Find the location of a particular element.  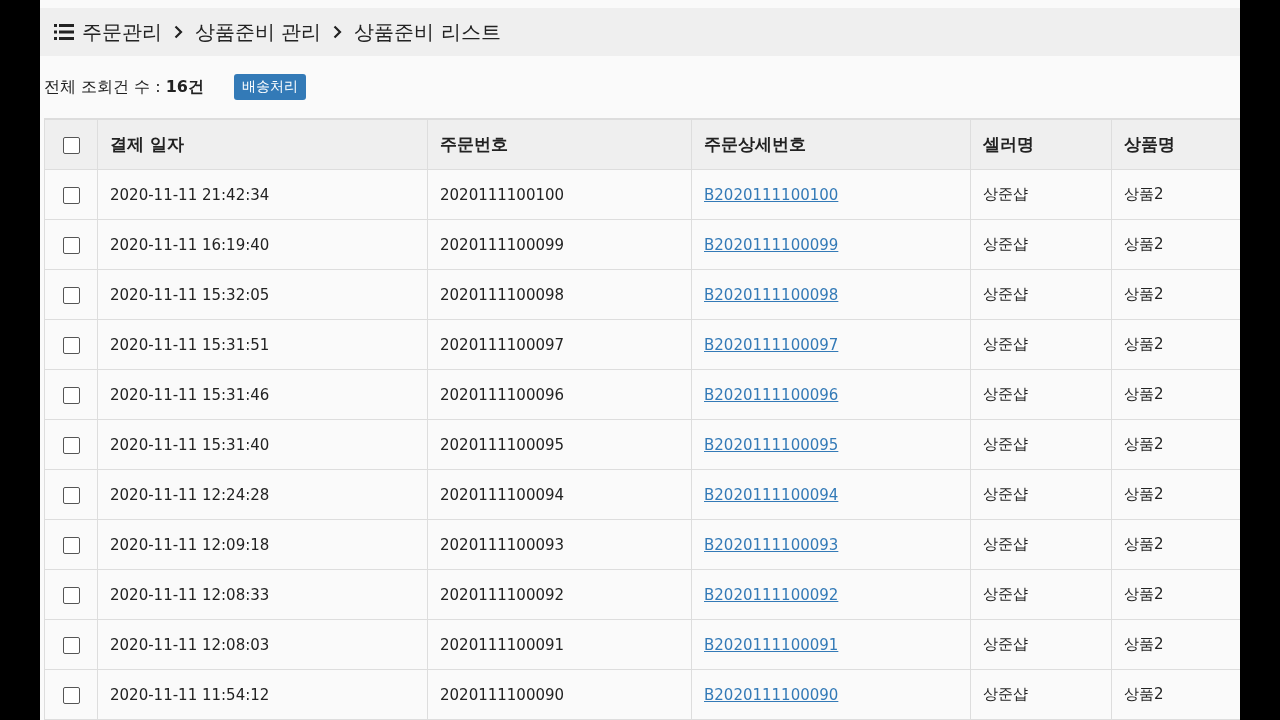

detail-link: B2020111100091 is located at coordinates (771, 644).